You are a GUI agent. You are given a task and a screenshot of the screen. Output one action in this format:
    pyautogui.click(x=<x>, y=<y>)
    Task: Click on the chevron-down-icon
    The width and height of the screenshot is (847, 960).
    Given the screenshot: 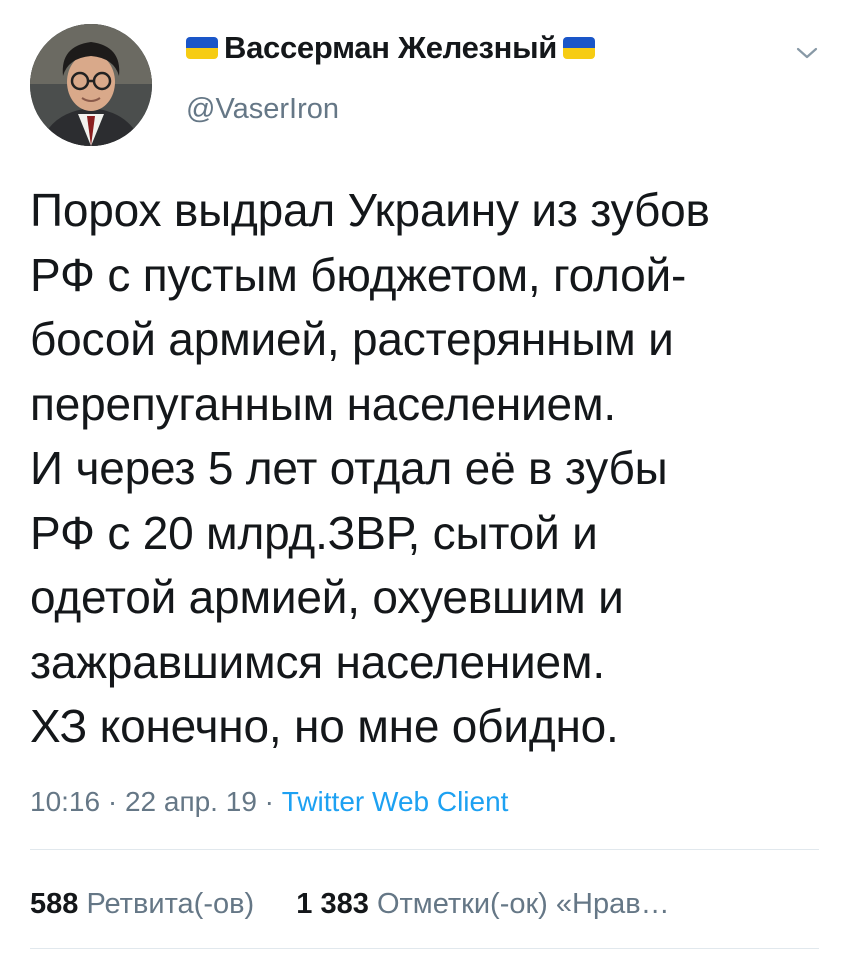 What is the action you would take?
    pyautogui.click(x=807, y=53)
    